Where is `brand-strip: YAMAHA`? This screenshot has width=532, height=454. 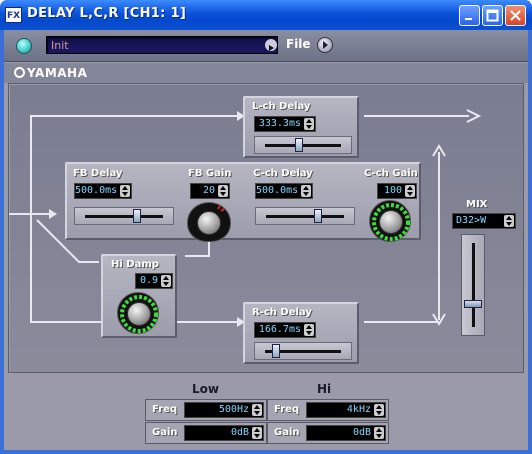
brand-strip: YAMAHA is located at coordinates (266, 73).